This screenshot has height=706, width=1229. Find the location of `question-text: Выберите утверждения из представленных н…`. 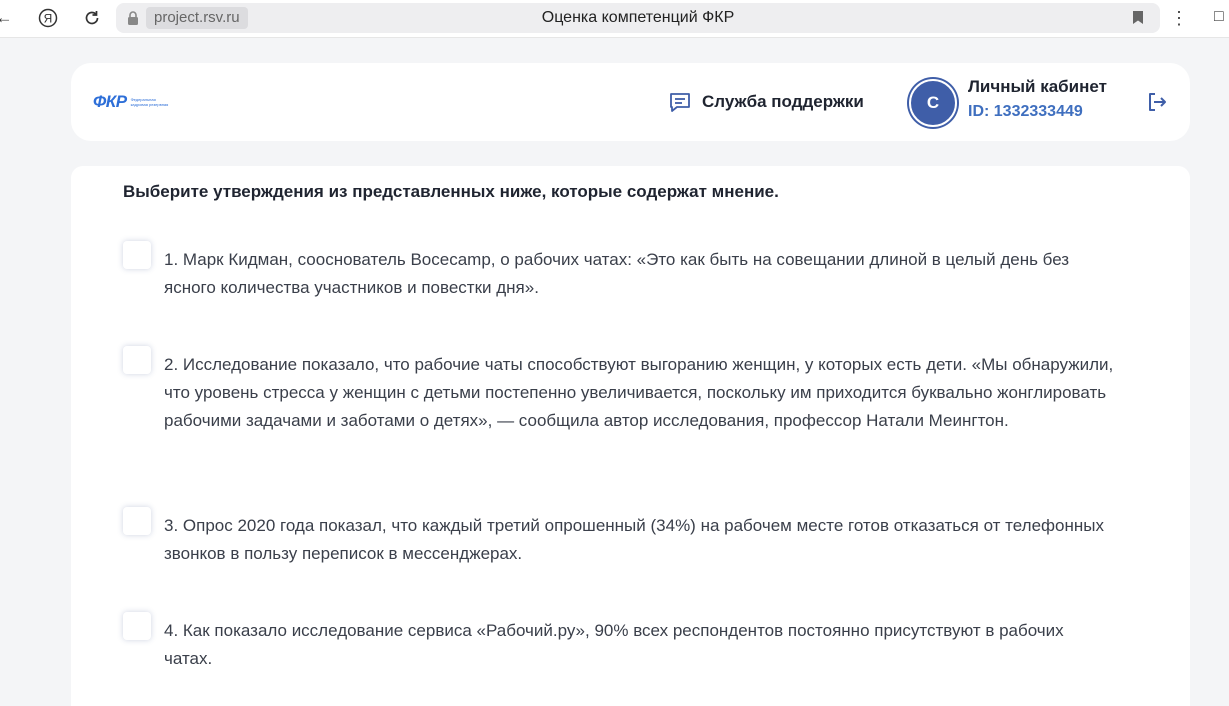

question-text: Выберите утверждения из представленных н… is located at coordinates (451, 191).